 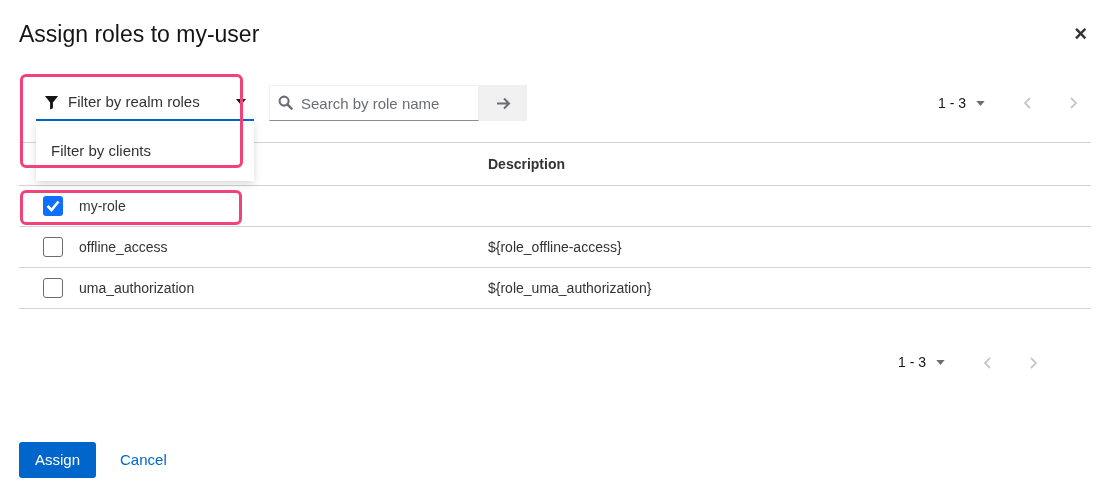 I want to click on filter-icon, so click(x=51, y=102).